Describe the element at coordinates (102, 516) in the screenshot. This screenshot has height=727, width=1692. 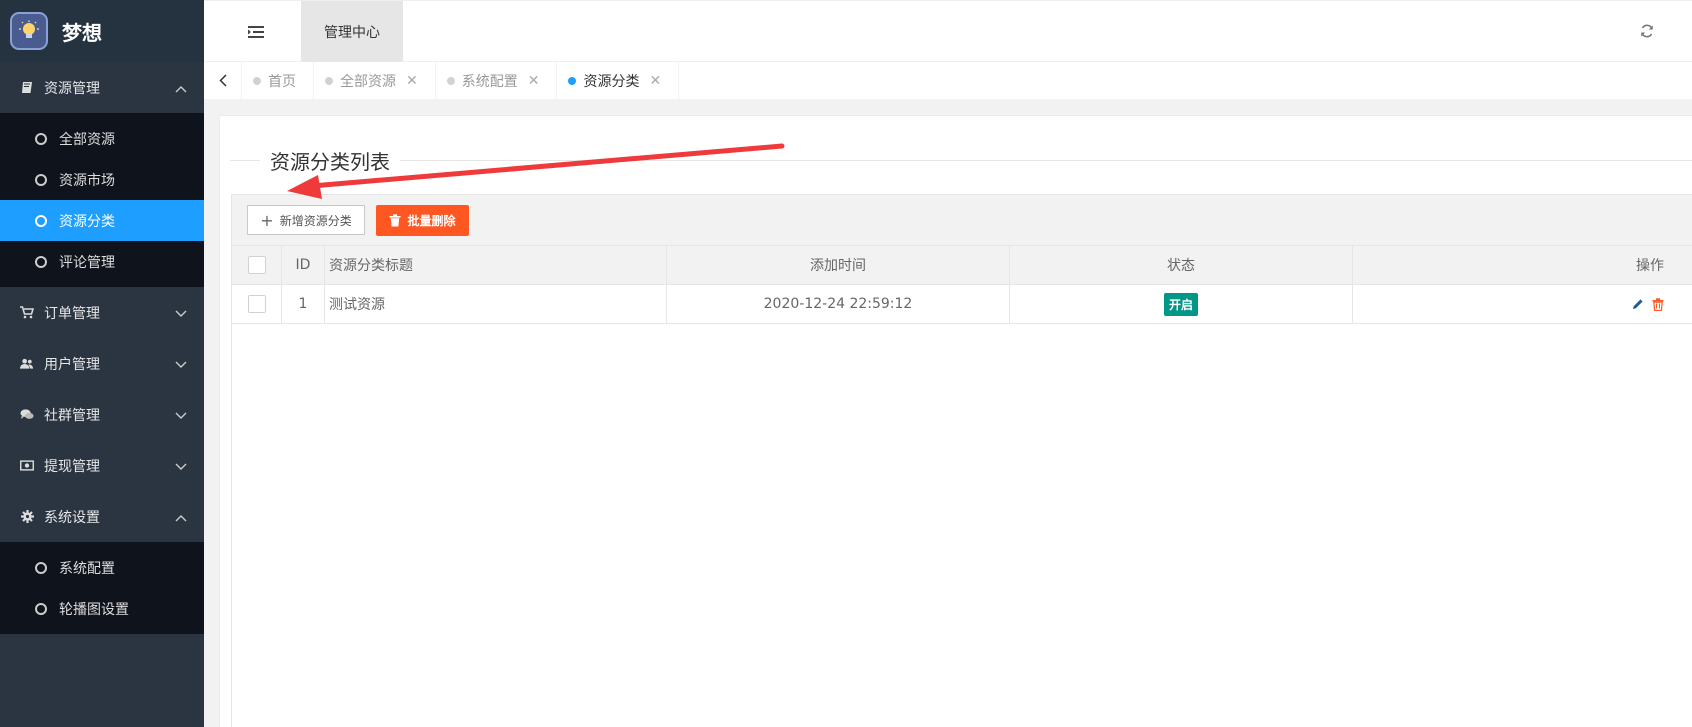
I see `menu-group-head: 系统设置` at that location.